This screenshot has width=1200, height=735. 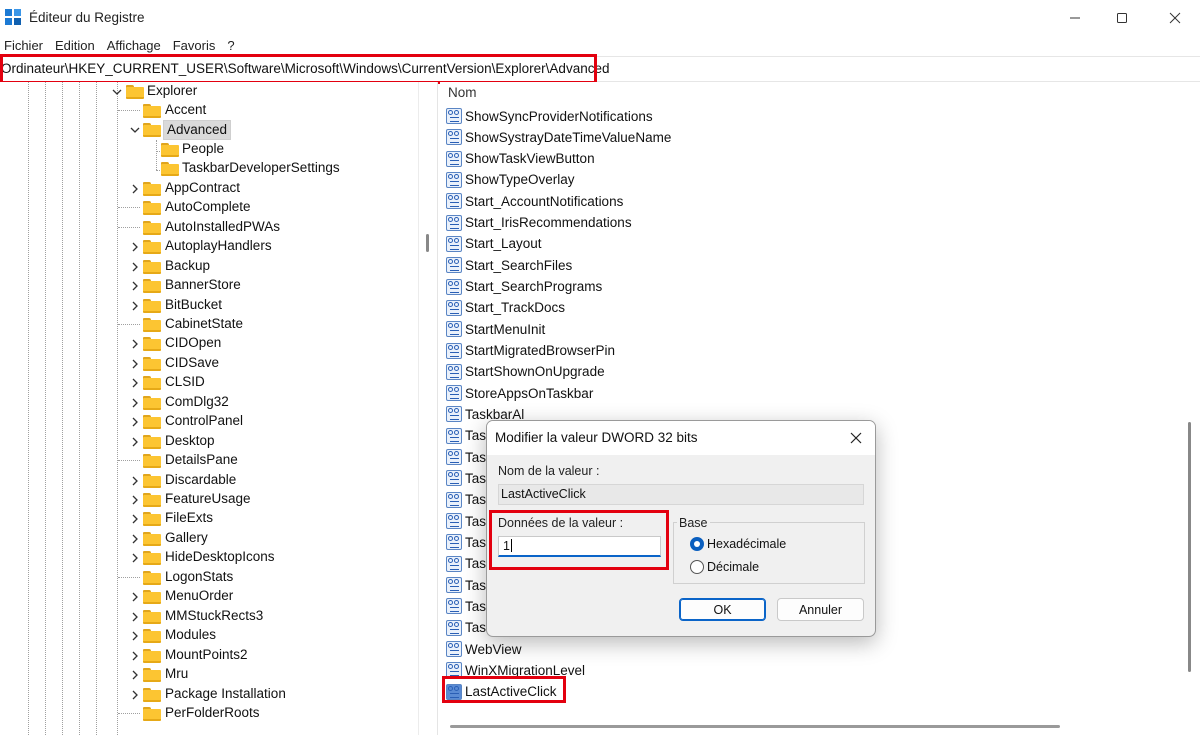 I want to click on maximize-button, so click(x=1122, y=18).